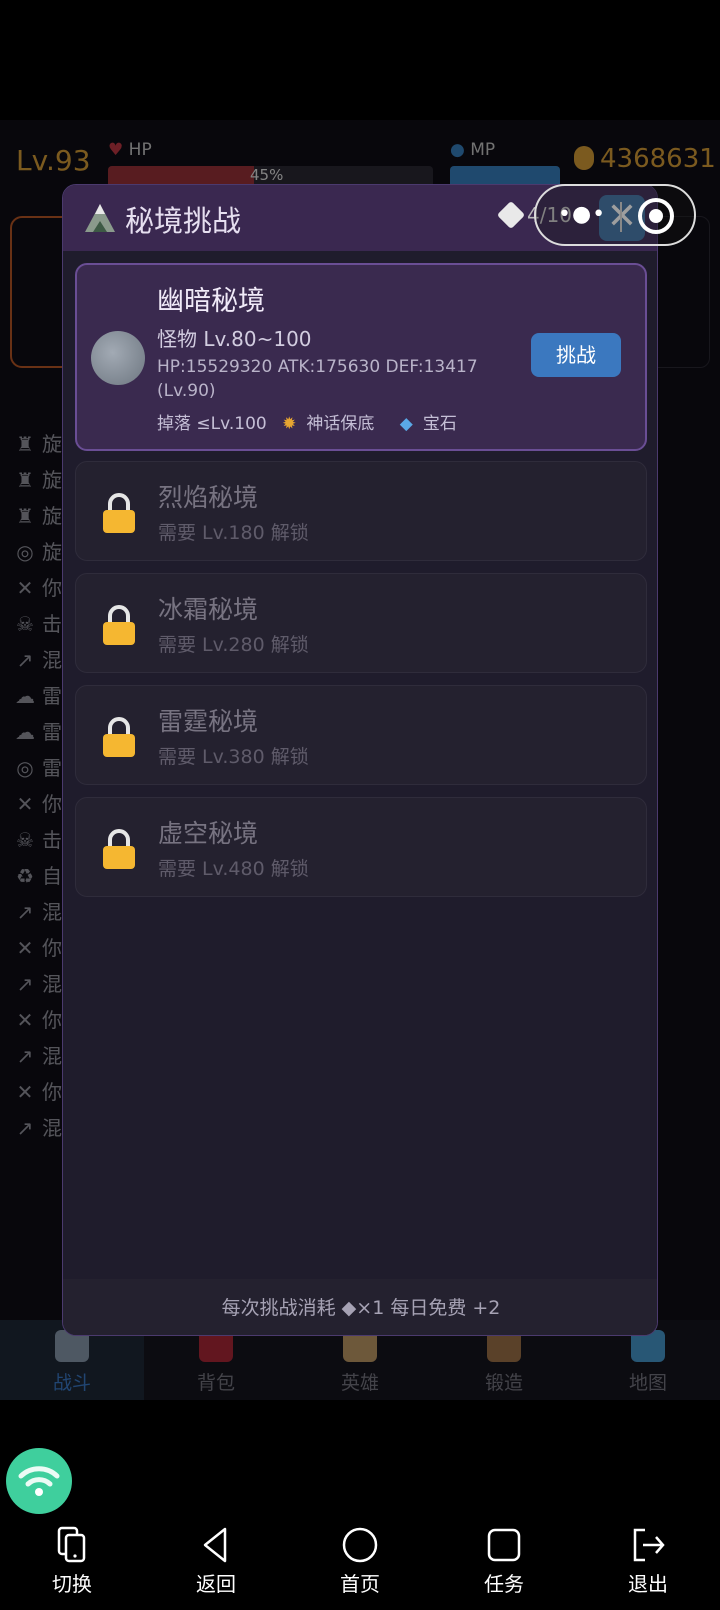 Image resolution: width=720 pixels, height=1610 pixels. Describe the element at coordinates (648, 1545) in the screenshot. I see `exit-icon` at that location.